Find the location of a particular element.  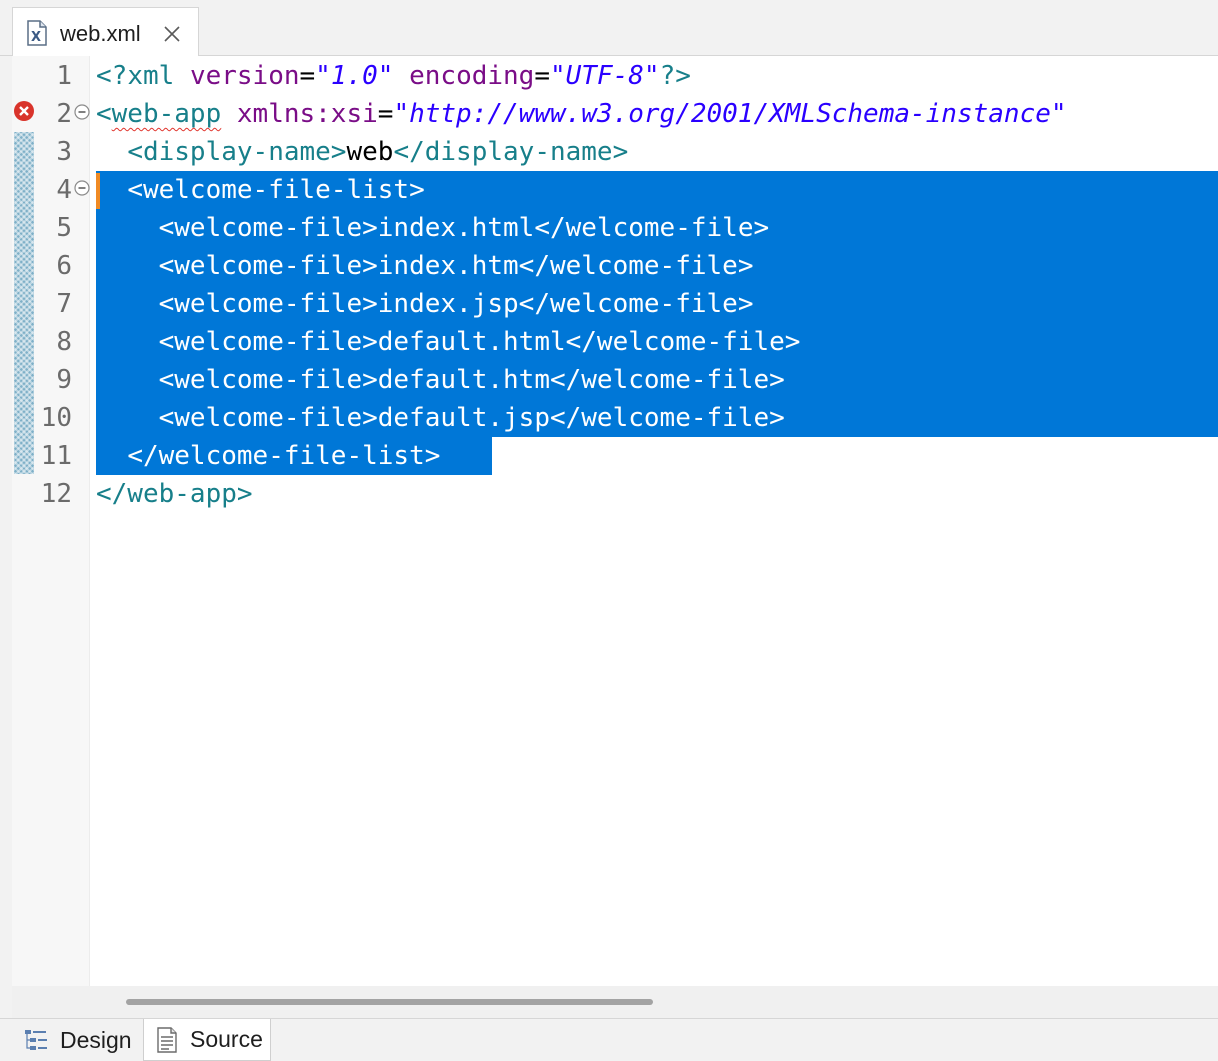

editor-tab-web-xml: X web.xml is located at coordinates (105, 32).